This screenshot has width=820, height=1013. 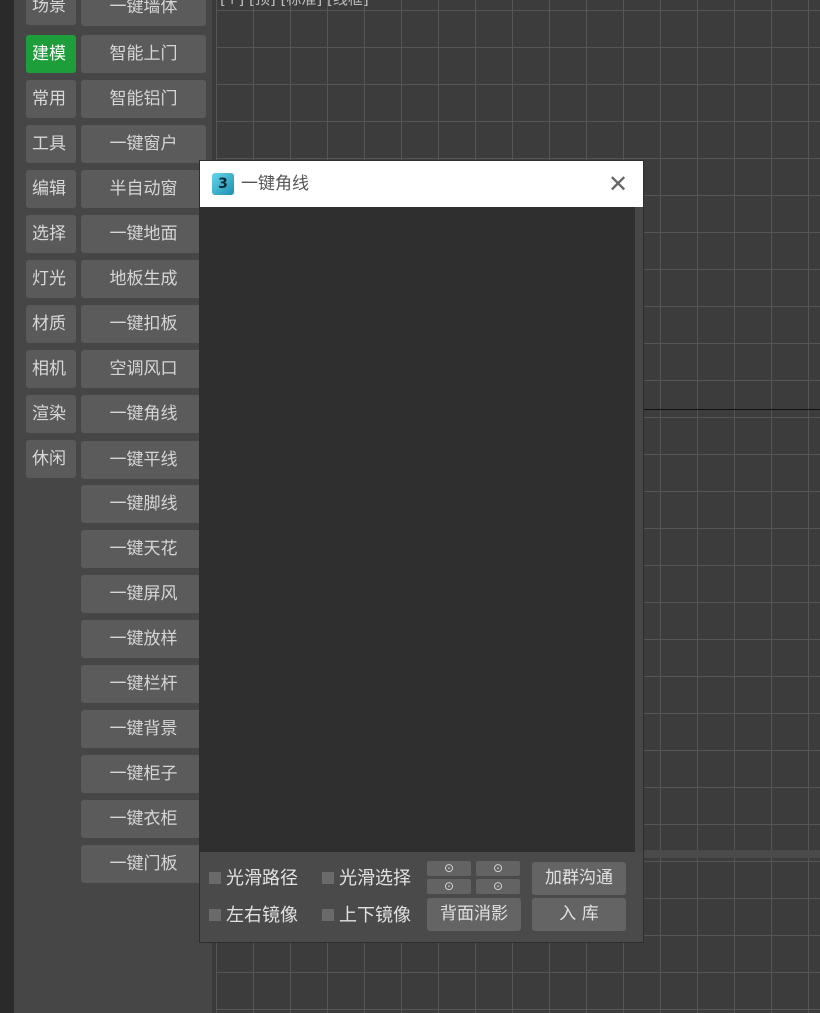 I want to click on mirror-ud-checkbox: 上下镜像, so click(x=366, y=916).